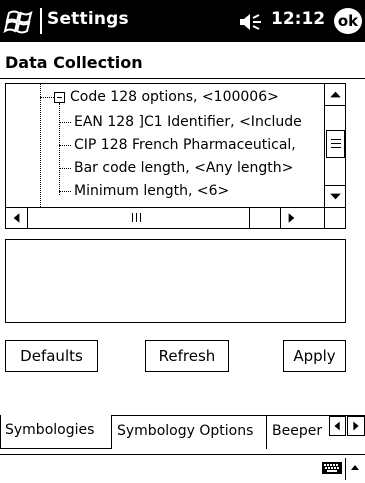 This screenshot has width=365, height=483. What do you see at coordinates (190, 432) in the screenshot?
I see `tab-symbology-options: Symbology Options` at bounding box center [190, 432].